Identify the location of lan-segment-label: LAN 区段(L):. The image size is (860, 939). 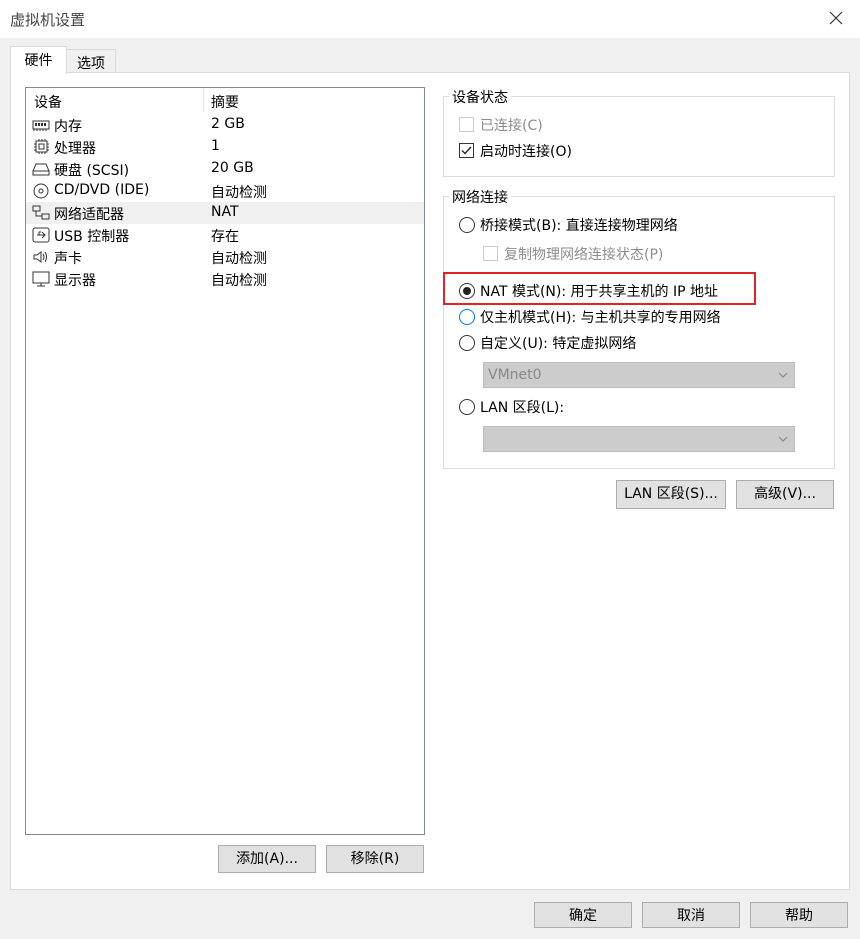
(522, 407).